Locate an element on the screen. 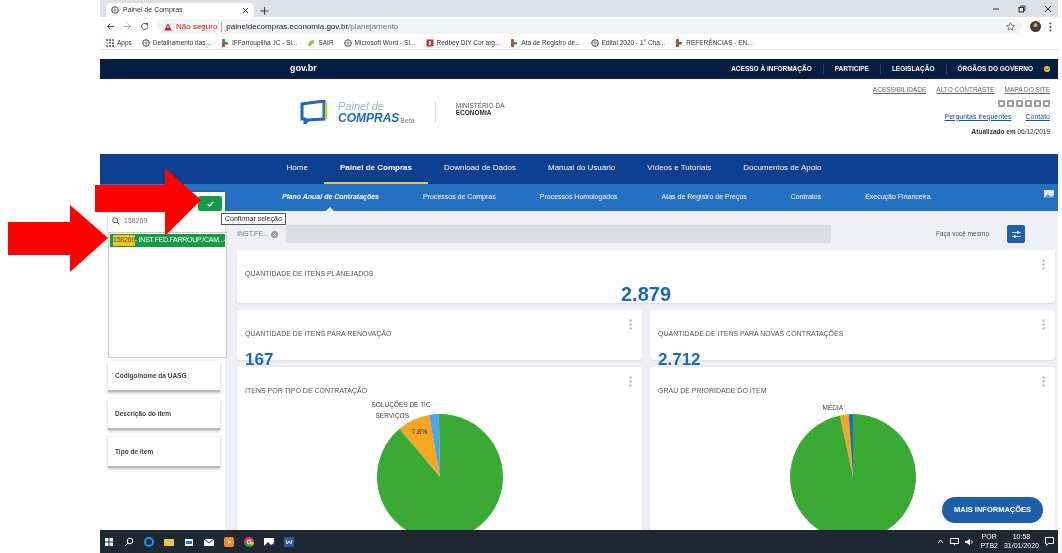 The height and width of the screenshot is (553, 1062). media-icon is located at coordinates (229, 541).